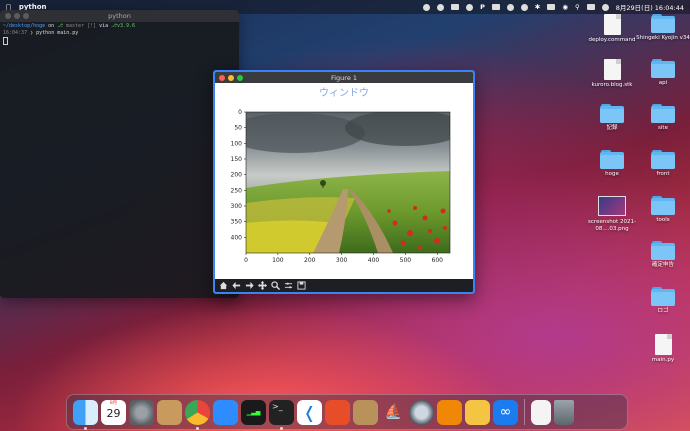  I want to click on save-icon, so click(301, 286).